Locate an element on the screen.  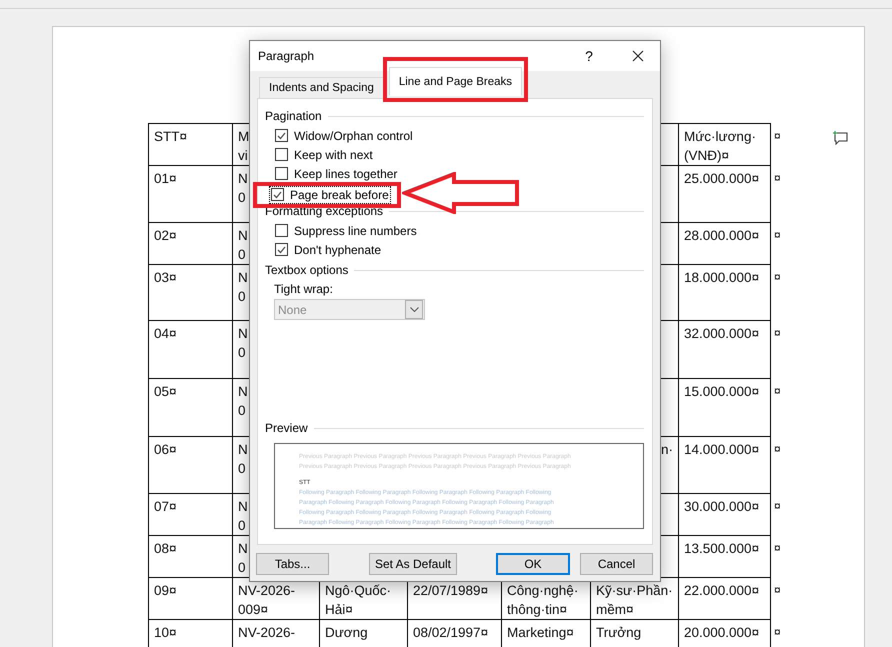
cell-text: Dương is located at coordinates (346, 632).